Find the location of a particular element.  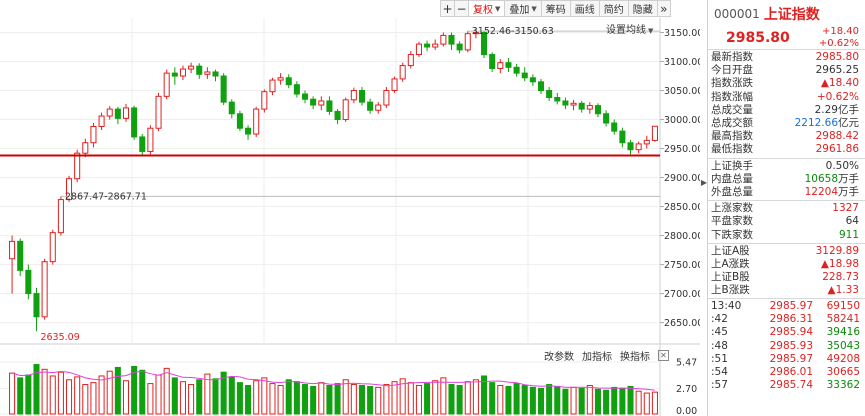

toolbar-button-label: 画线 is located at coordinates (584, 10).